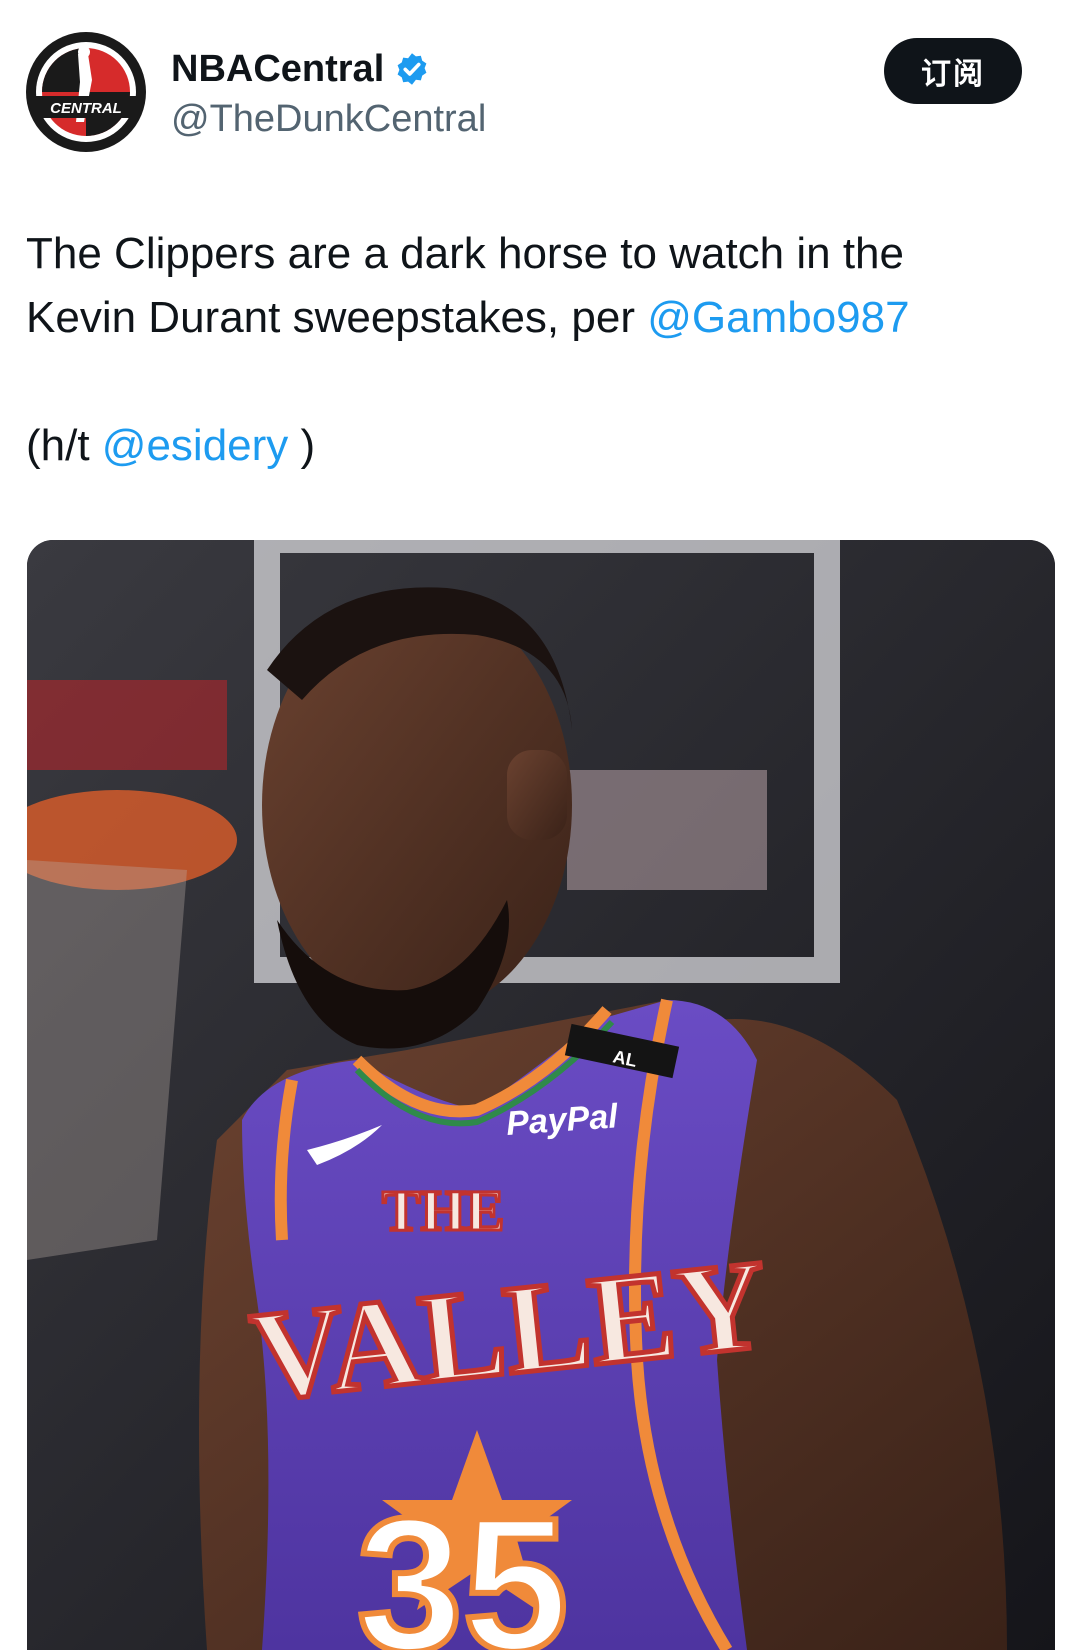 This screenshot has width=1080, height=1650. Describe the element at coordinates (953, 71) in the screenshot. I see `subscribe-button: 订阅` at that location.